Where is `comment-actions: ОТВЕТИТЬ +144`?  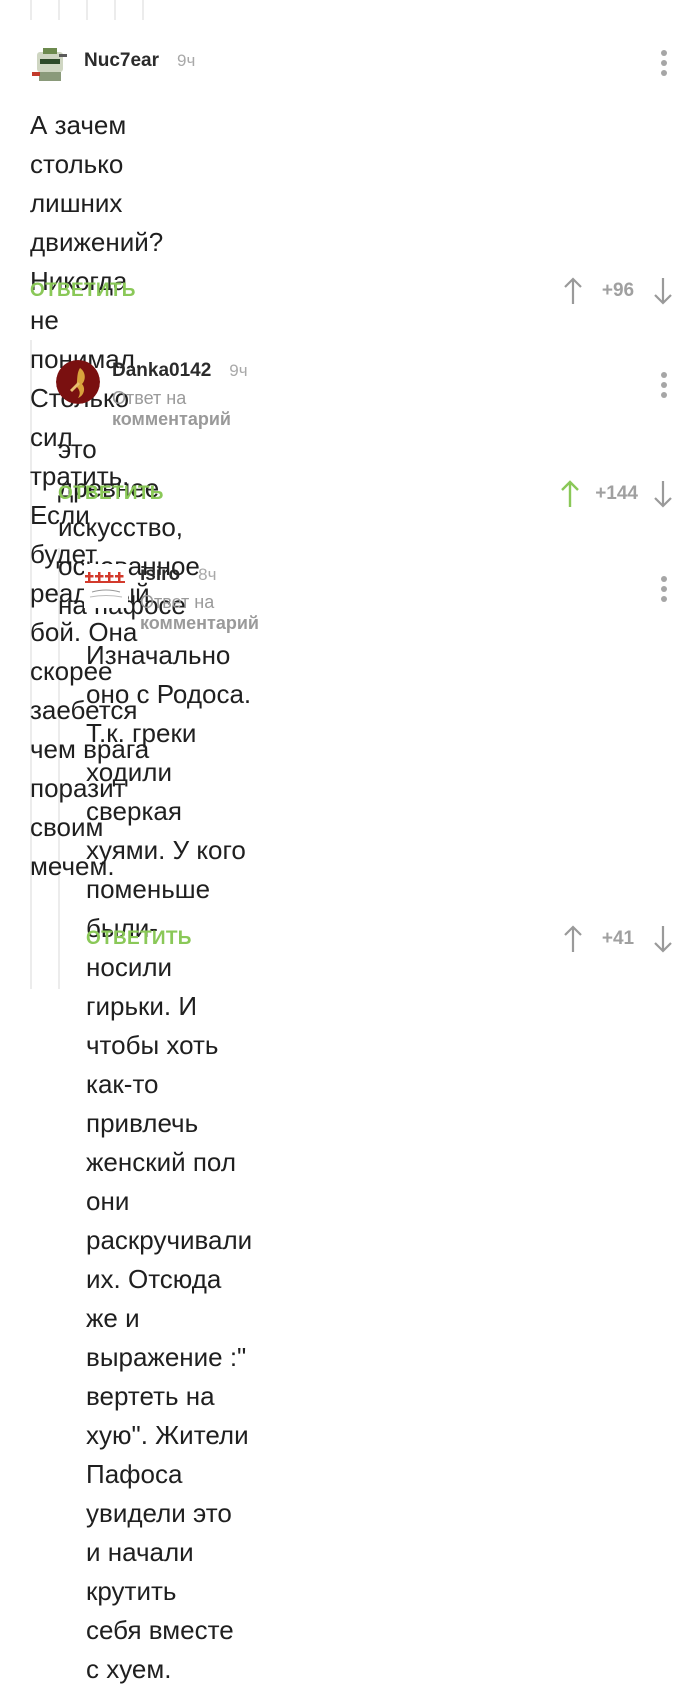 comment-actions: ОТВЕТИТЬ +144 is located at coordinates (366, 494).